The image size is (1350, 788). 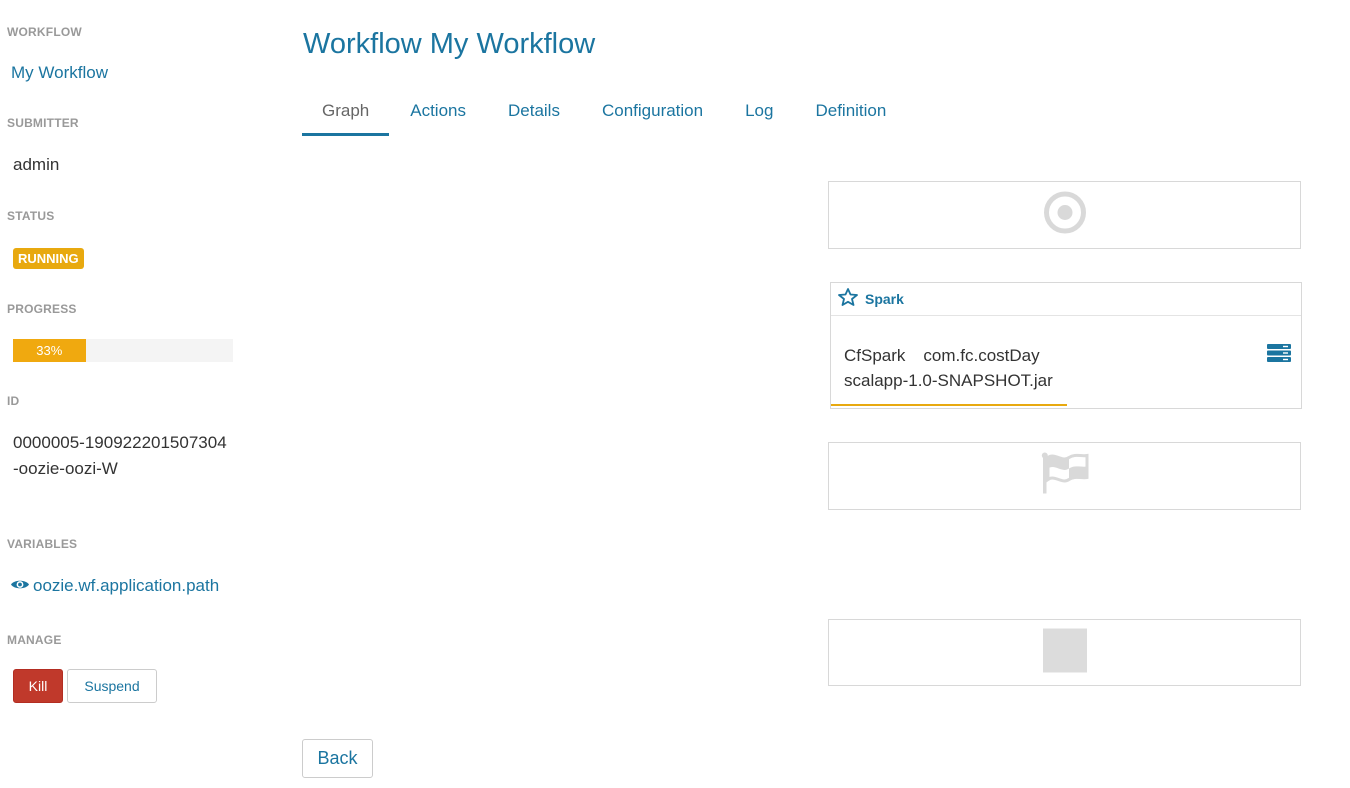 What do you see at coordinates (20, 586) in the screenshot?
I see `eye-icon` at bounding box center [20, 586].